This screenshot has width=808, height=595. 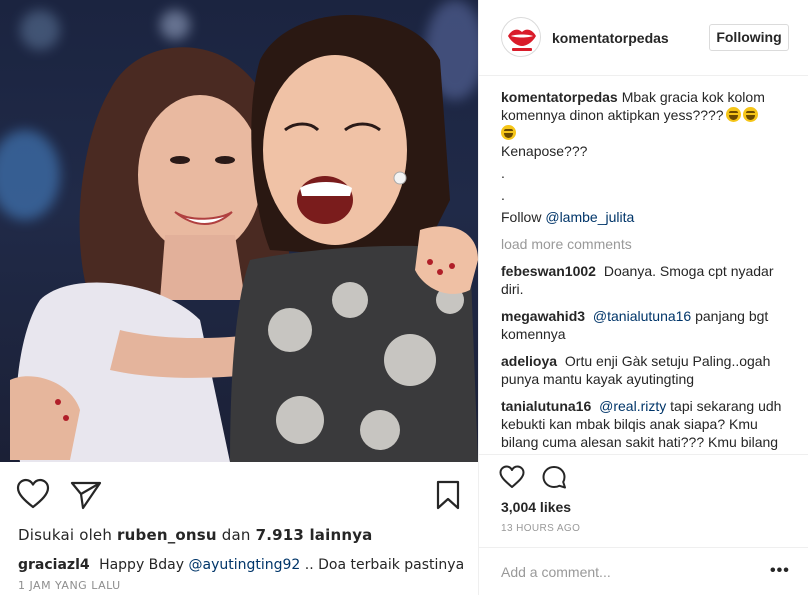 I want to click on add-comment-bar: •••, so click(x=643, y=571).